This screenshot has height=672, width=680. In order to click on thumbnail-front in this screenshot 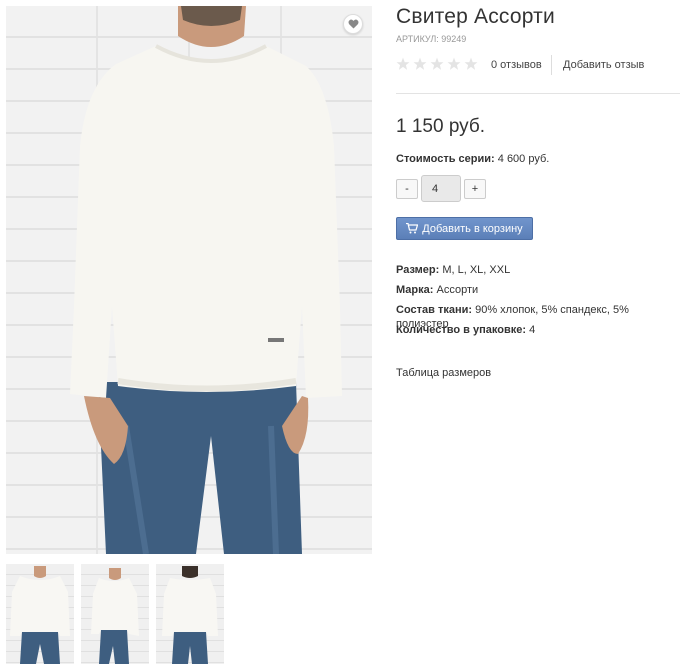, I will do `click(40, 614)`.